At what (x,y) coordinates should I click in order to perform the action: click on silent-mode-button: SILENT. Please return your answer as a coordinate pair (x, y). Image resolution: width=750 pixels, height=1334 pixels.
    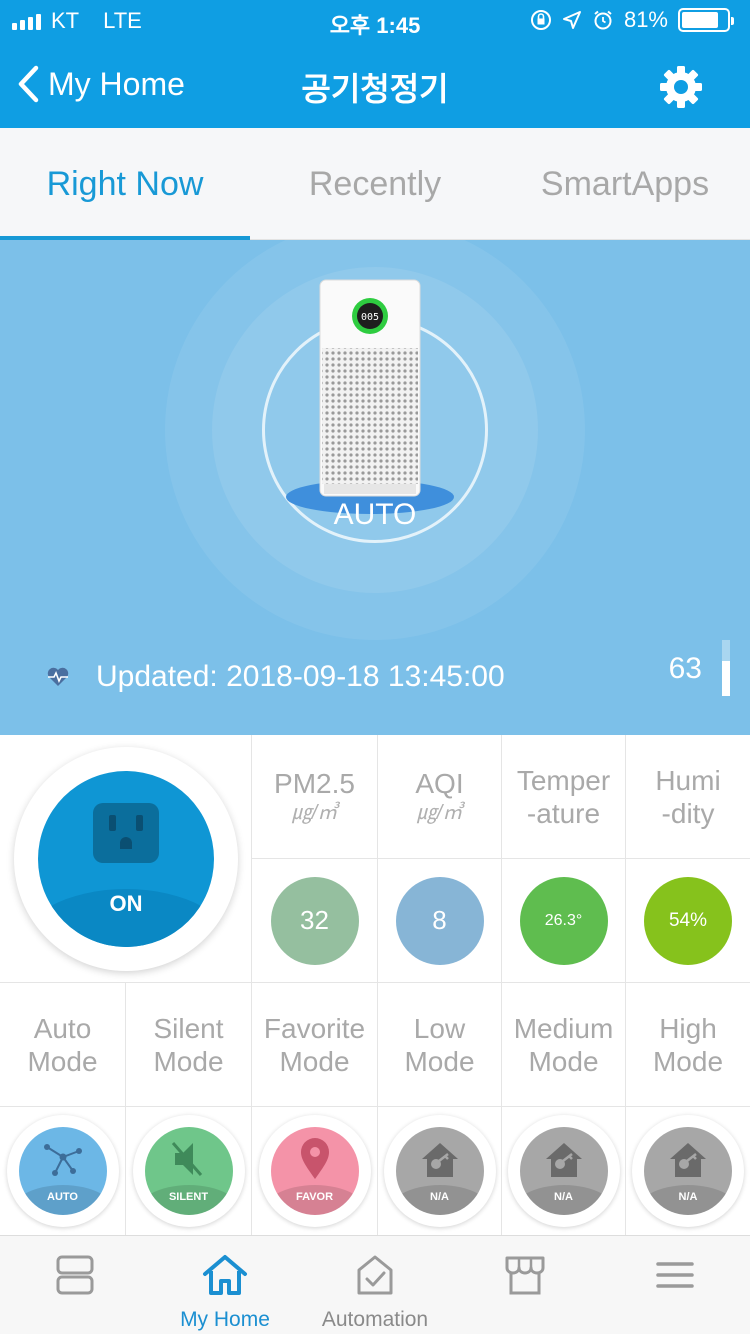
    Looking at the image, I should click on (188, 1171).